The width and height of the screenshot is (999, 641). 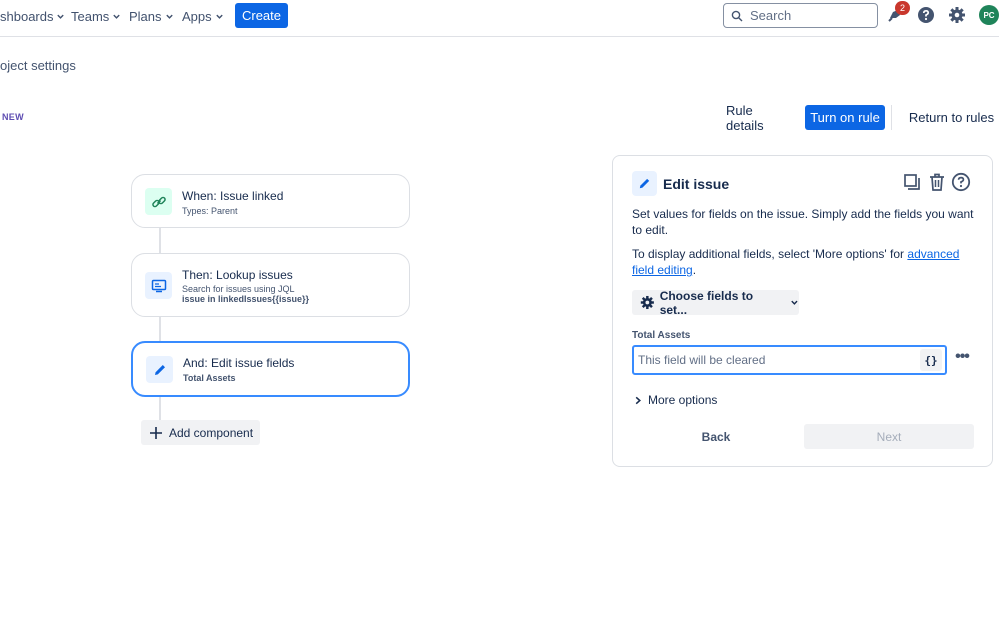 What do you see at coordinates (759, 118) in the screenshot?
I see `rule-details-button: Rule details` at bounding box center [759, 118].